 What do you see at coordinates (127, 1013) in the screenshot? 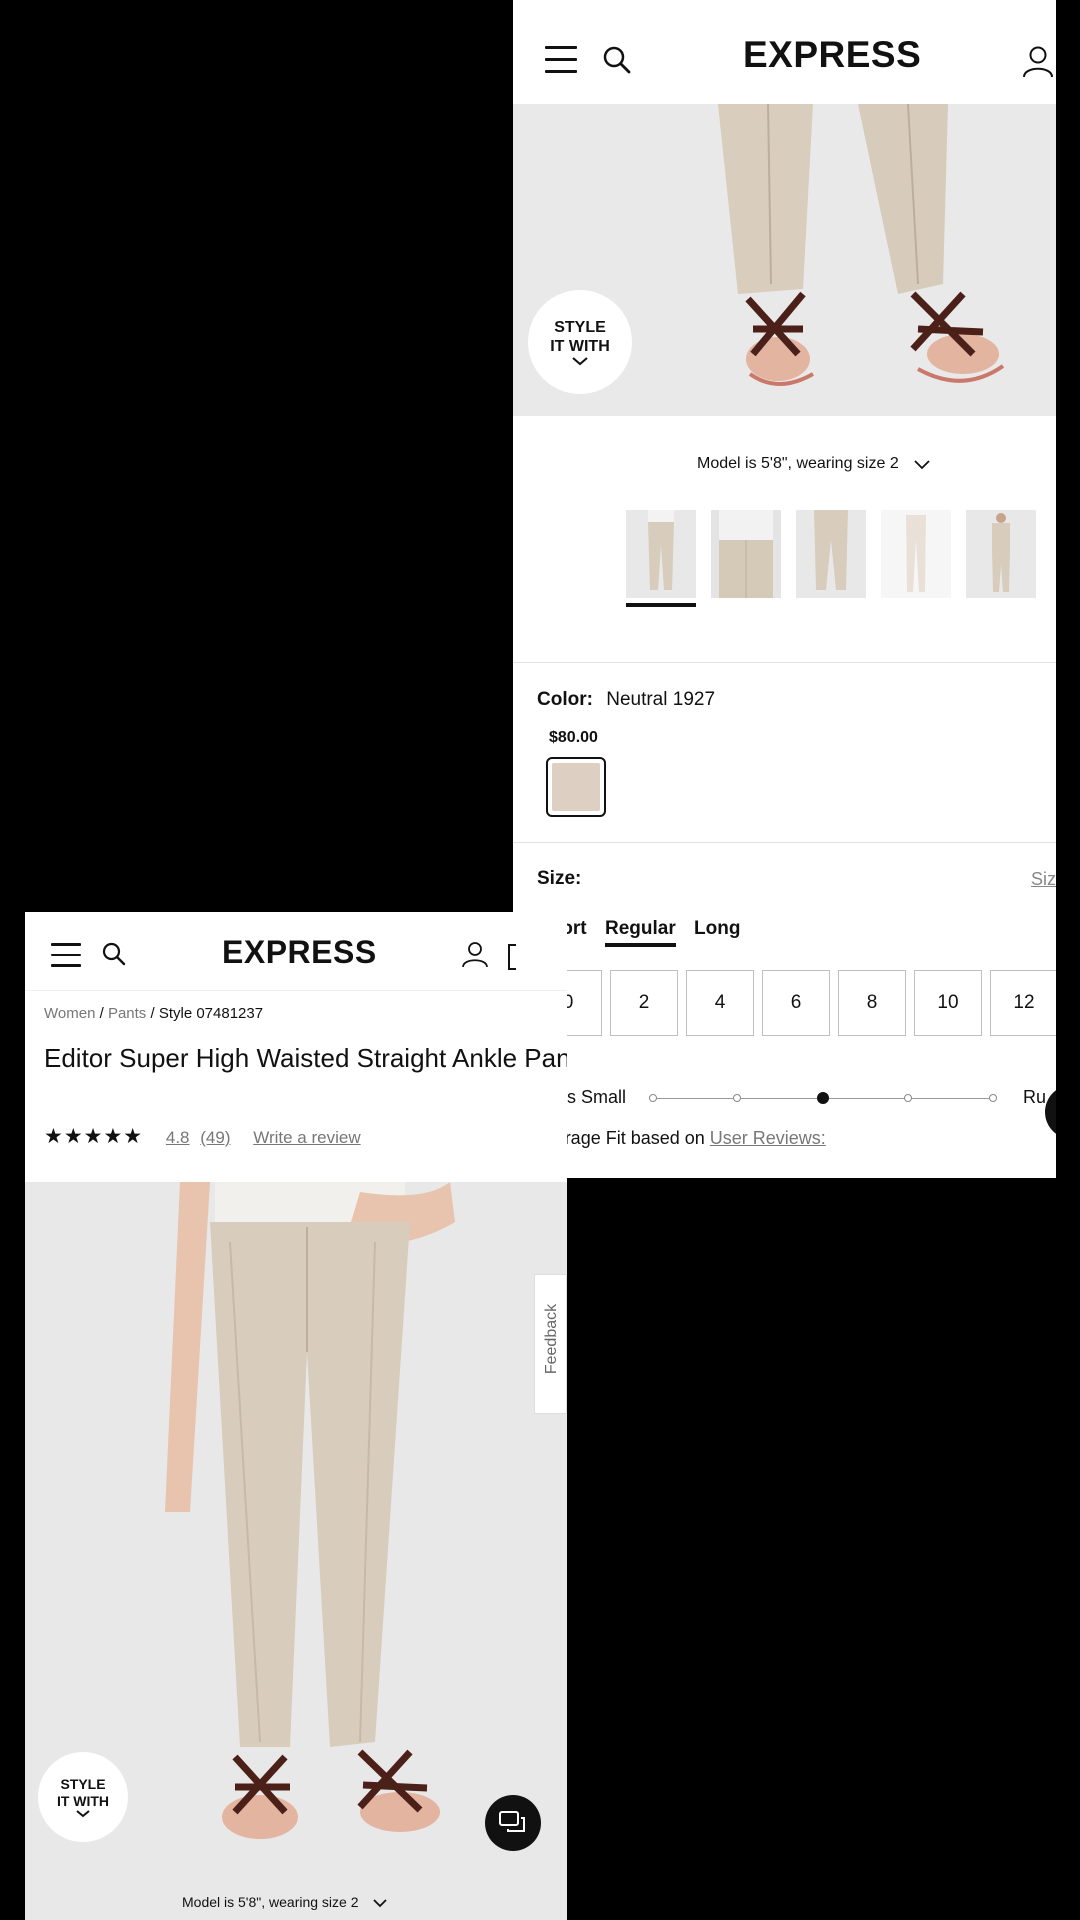
I see `breadcrumb-pants: Pants` at bounding box center [127, 1013].